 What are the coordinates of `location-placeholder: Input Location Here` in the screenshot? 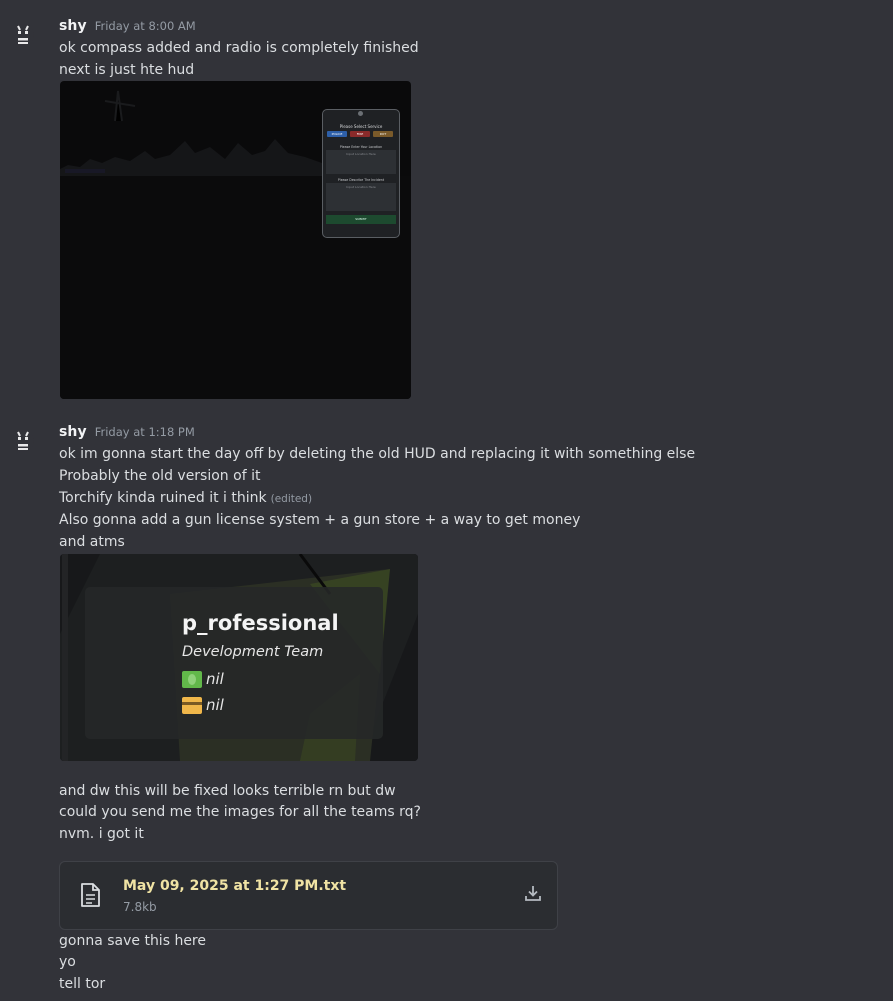 It's located at (361, 154).